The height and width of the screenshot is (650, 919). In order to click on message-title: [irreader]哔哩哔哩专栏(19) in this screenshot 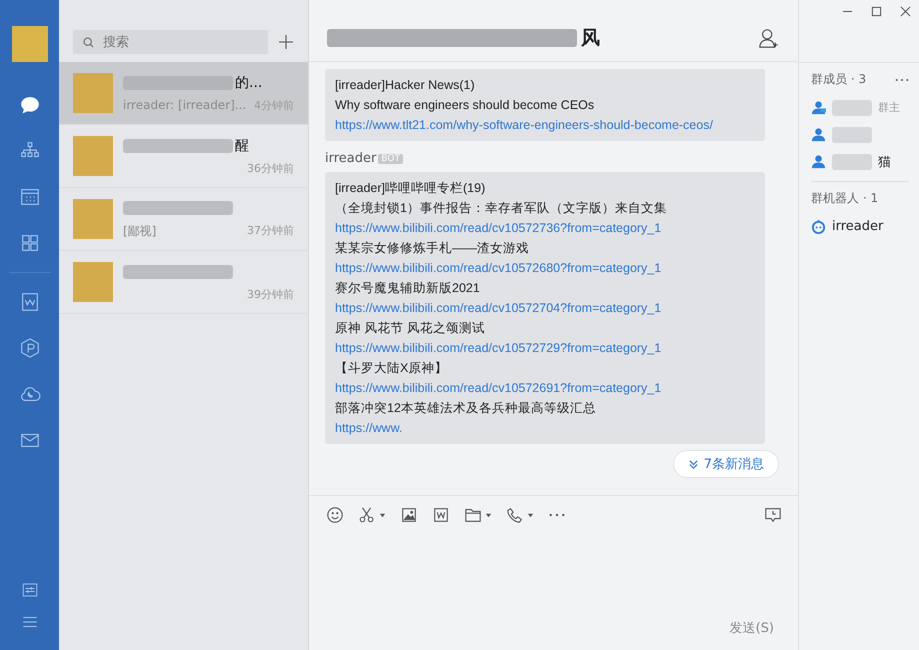, I will do `click(410, 188)`.